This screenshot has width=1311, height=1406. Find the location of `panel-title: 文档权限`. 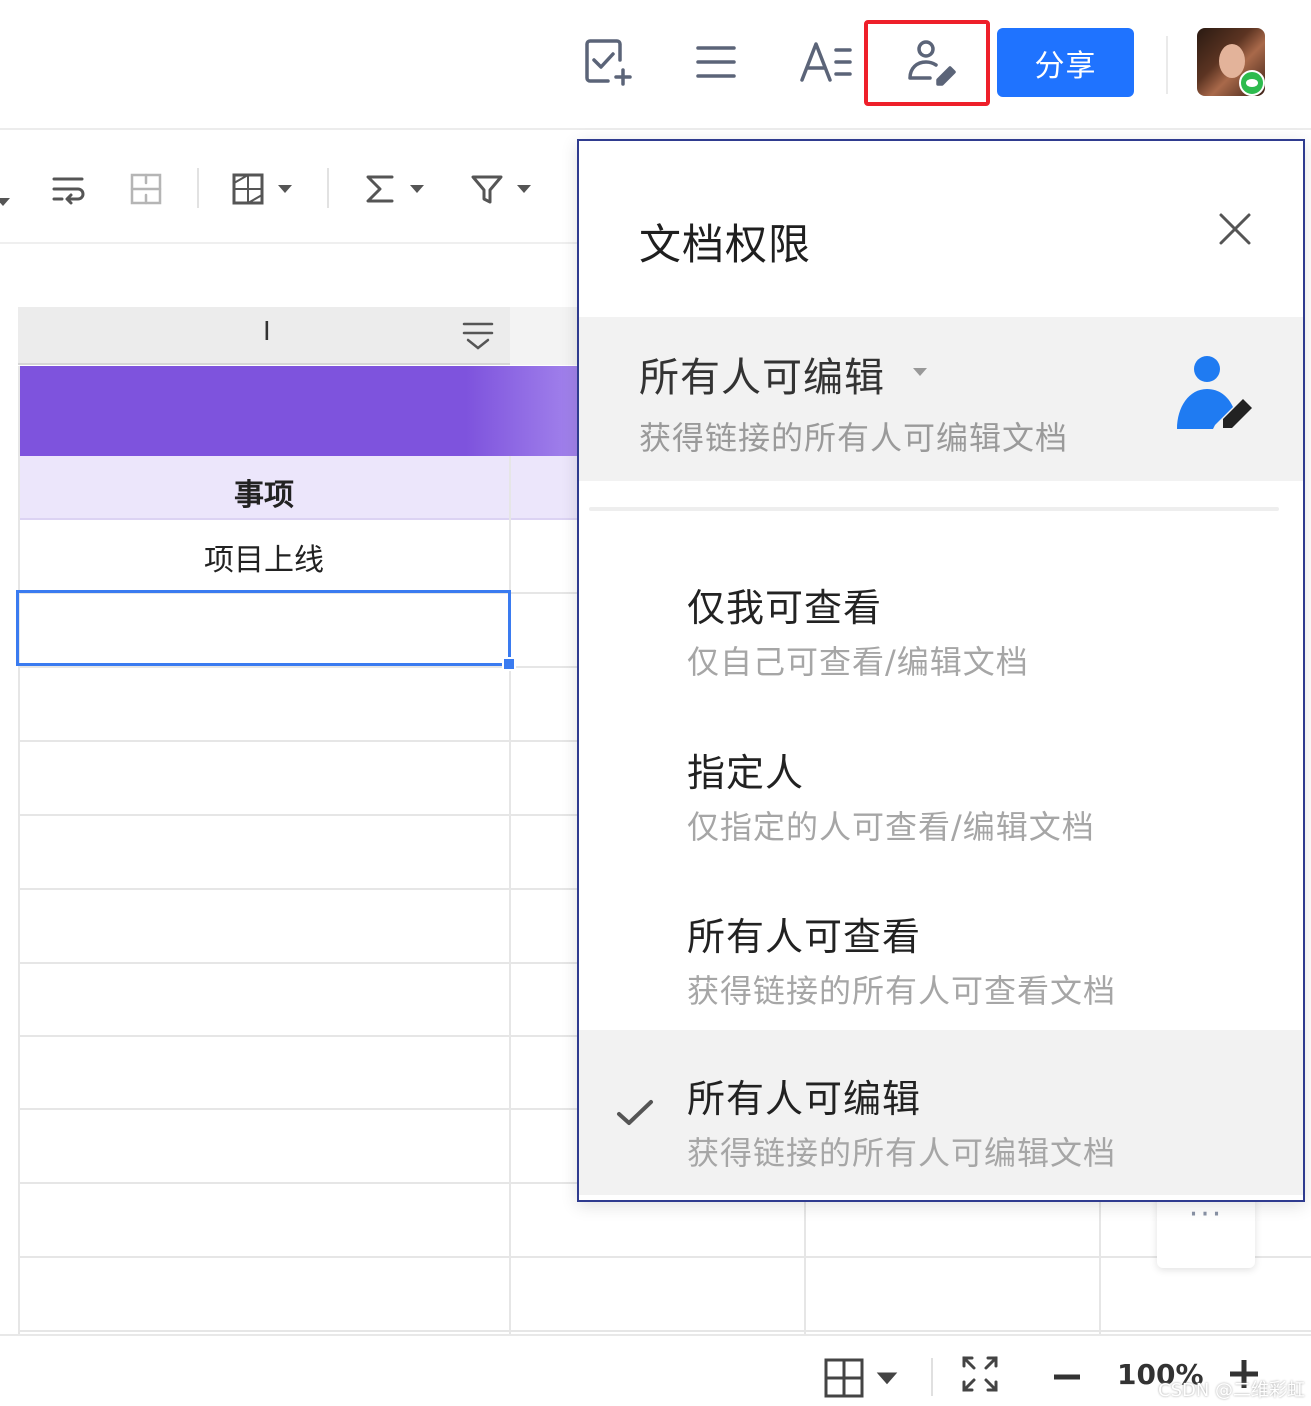

panel-title: 文档权限 is located at coordinates (725, 244).